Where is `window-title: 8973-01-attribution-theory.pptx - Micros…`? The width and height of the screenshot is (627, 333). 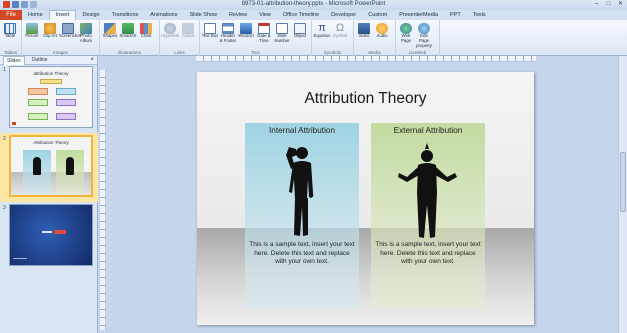 window-title: 8973-01-attribution-theory.pptx - Micros… is located at coordinates (313, 4).